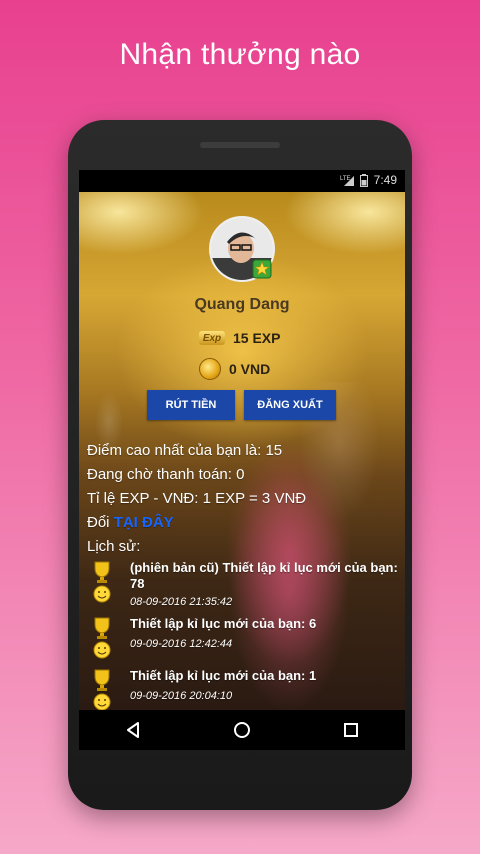 Image resolution: width=480 pixels, height=854 pixels. I want to click on history-date: 09-09-2016 12:42:44, so click(181, 644).